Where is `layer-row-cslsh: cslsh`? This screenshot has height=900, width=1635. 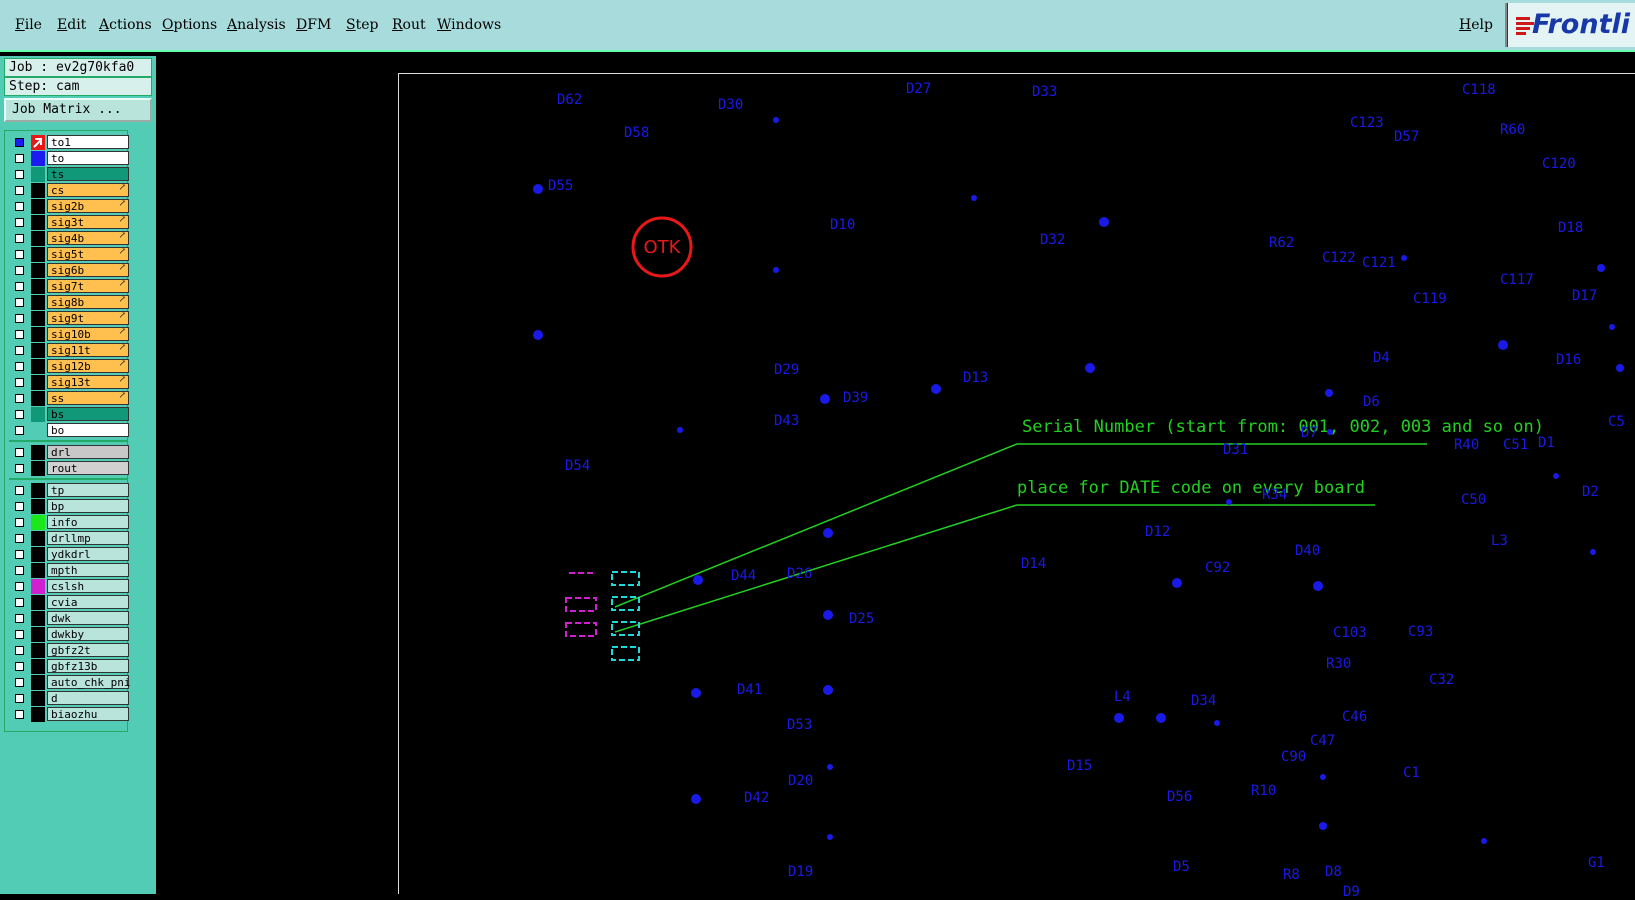
layer-row-cslsh: cslsh is located at coordinates (69, 586).